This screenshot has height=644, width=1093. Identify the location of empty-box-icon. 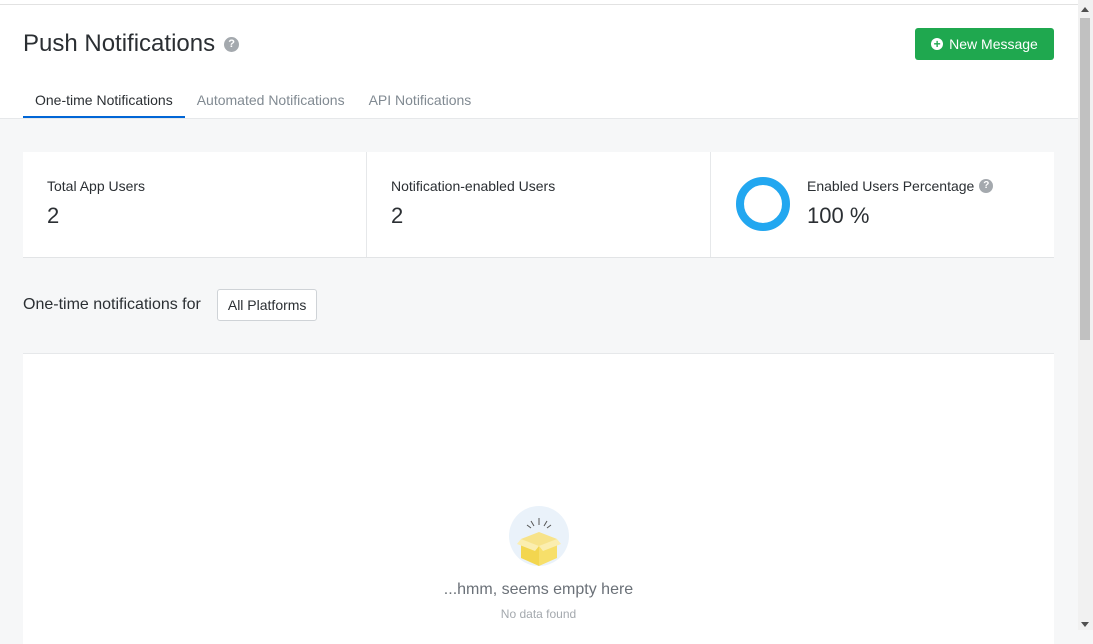
(539, 536).